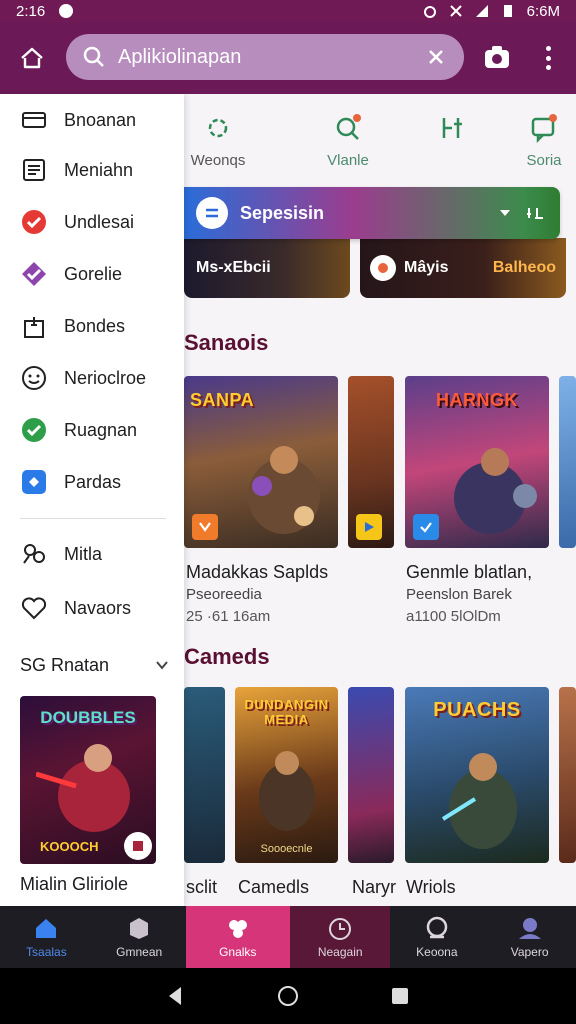 The width and height of the screenshot is (576, 1024). Describe the element at coordinates (34, 482) in the screenshot. I see `puzzle-icon` at that location.